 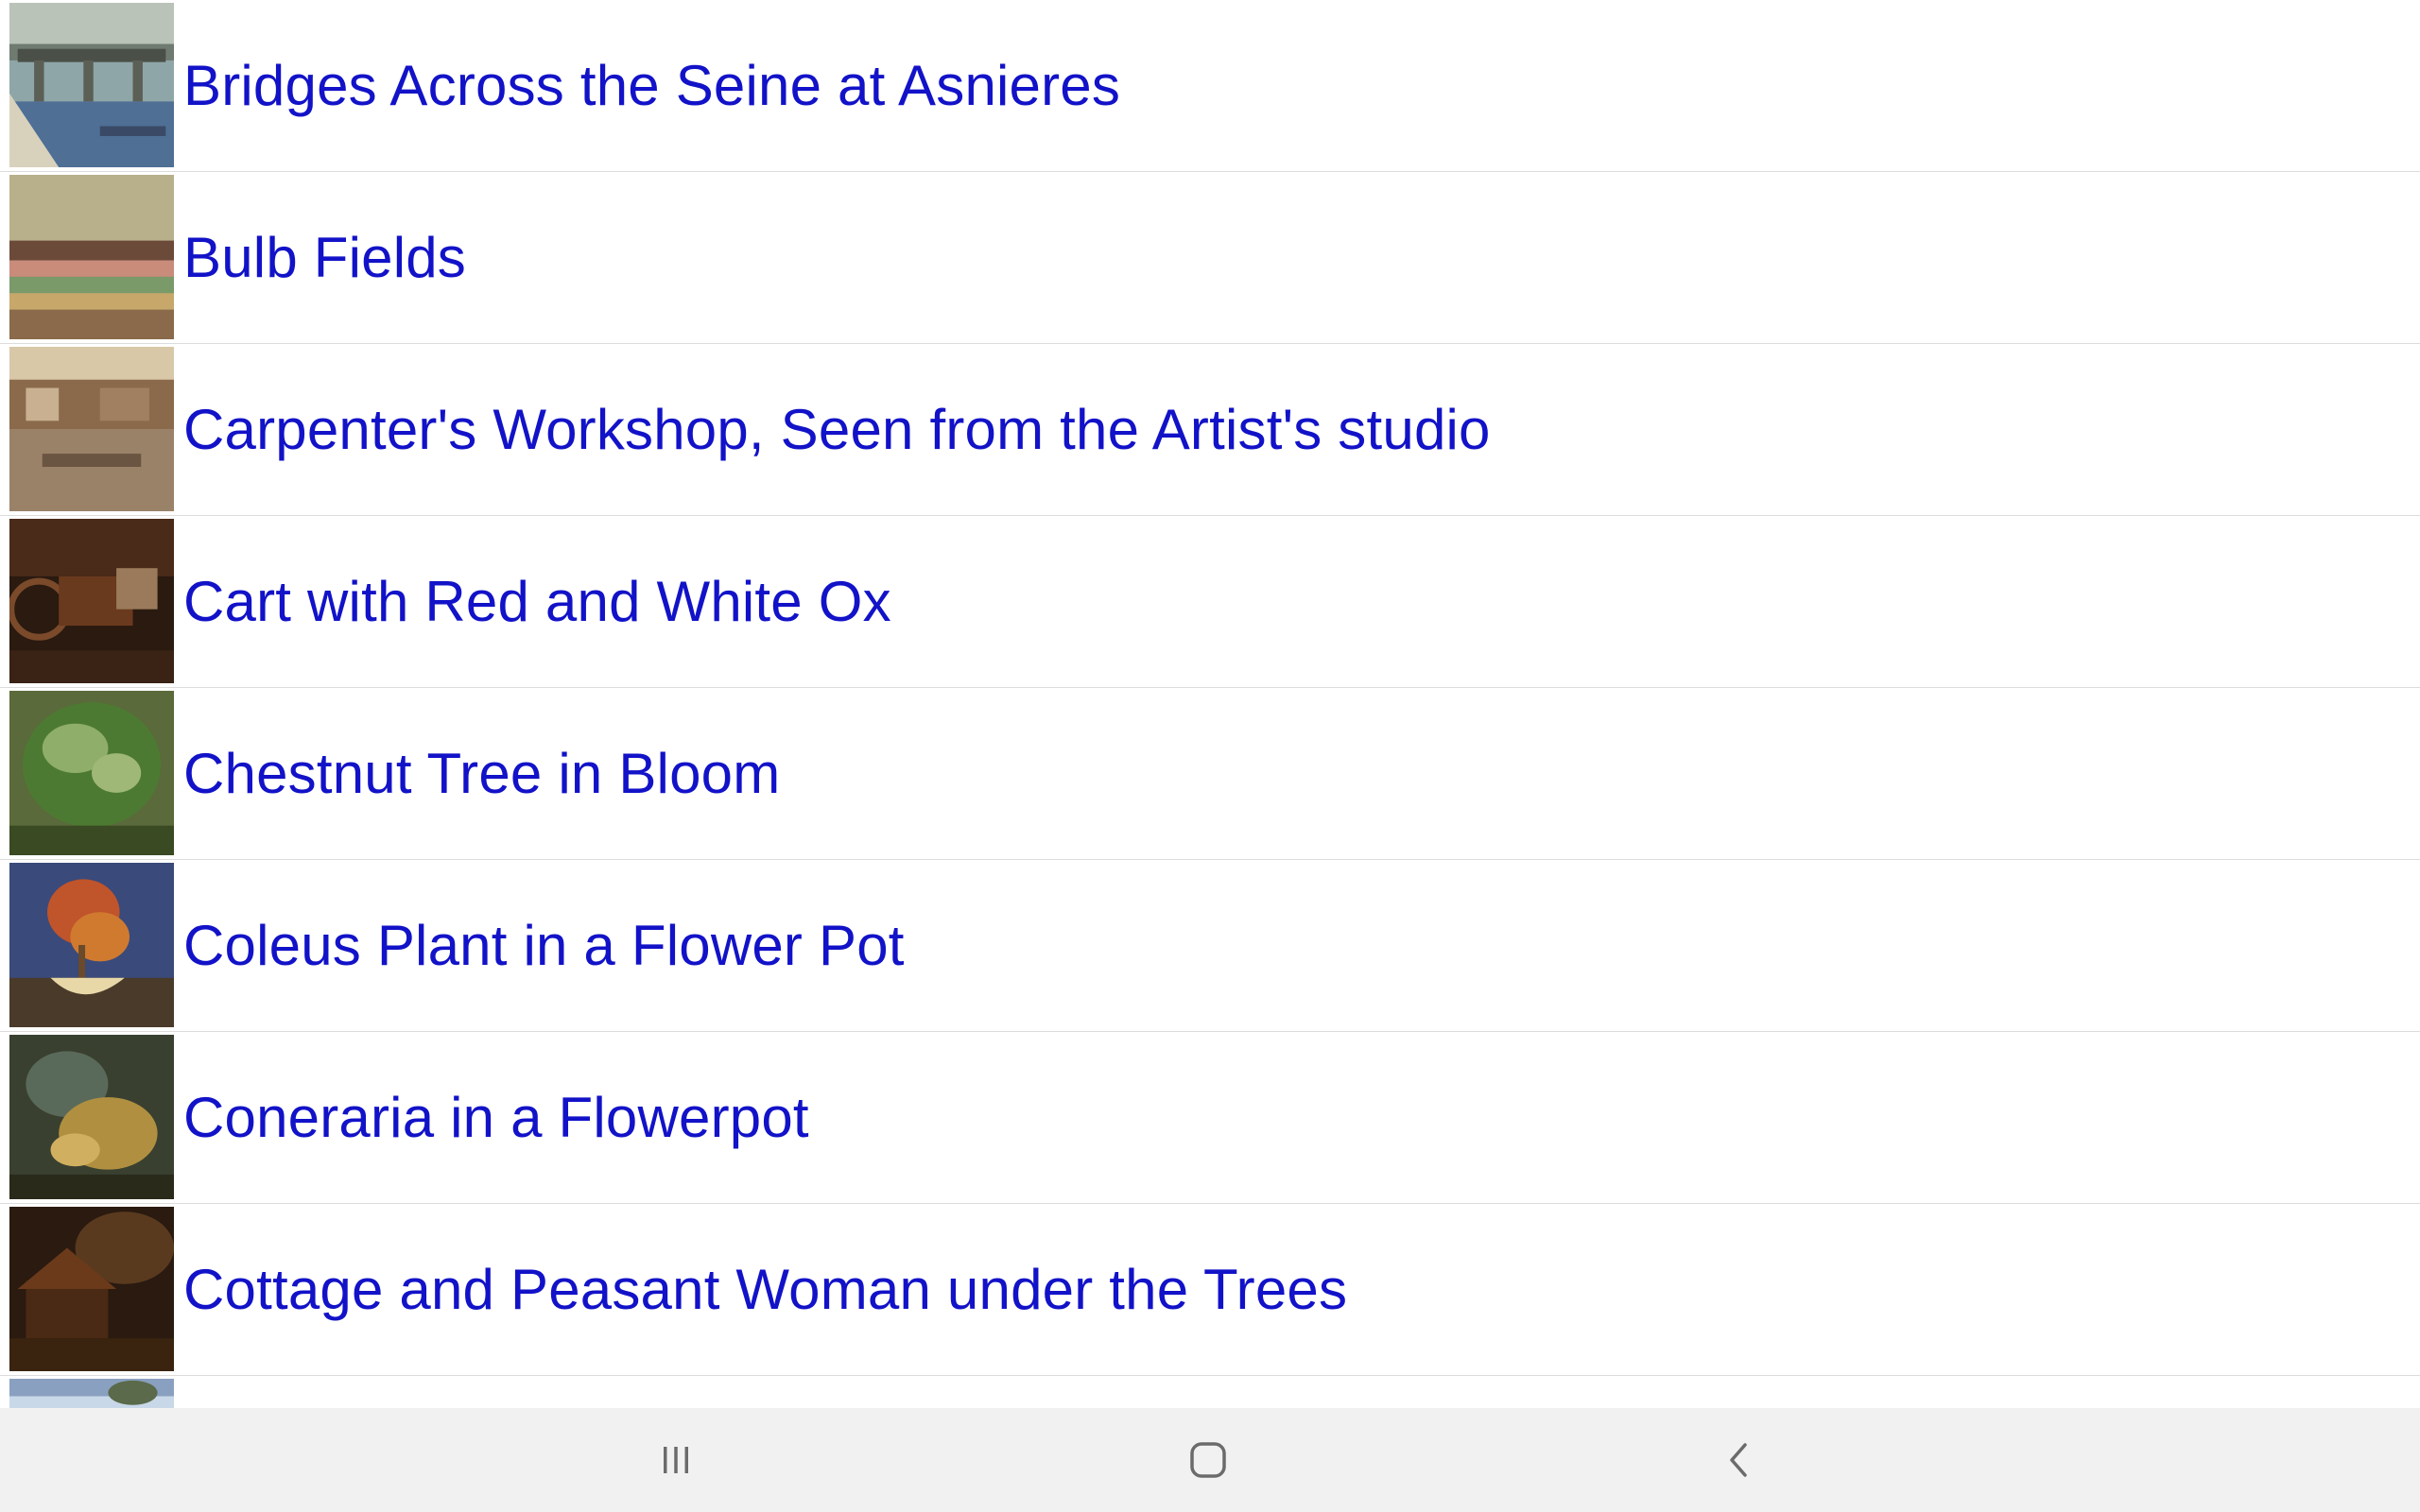 What do you see at coordinates (1210, 946) in the screenshot?
I see `list-item: Coleus Plant in a Flower Pot` at bounding box center [1210, 946].